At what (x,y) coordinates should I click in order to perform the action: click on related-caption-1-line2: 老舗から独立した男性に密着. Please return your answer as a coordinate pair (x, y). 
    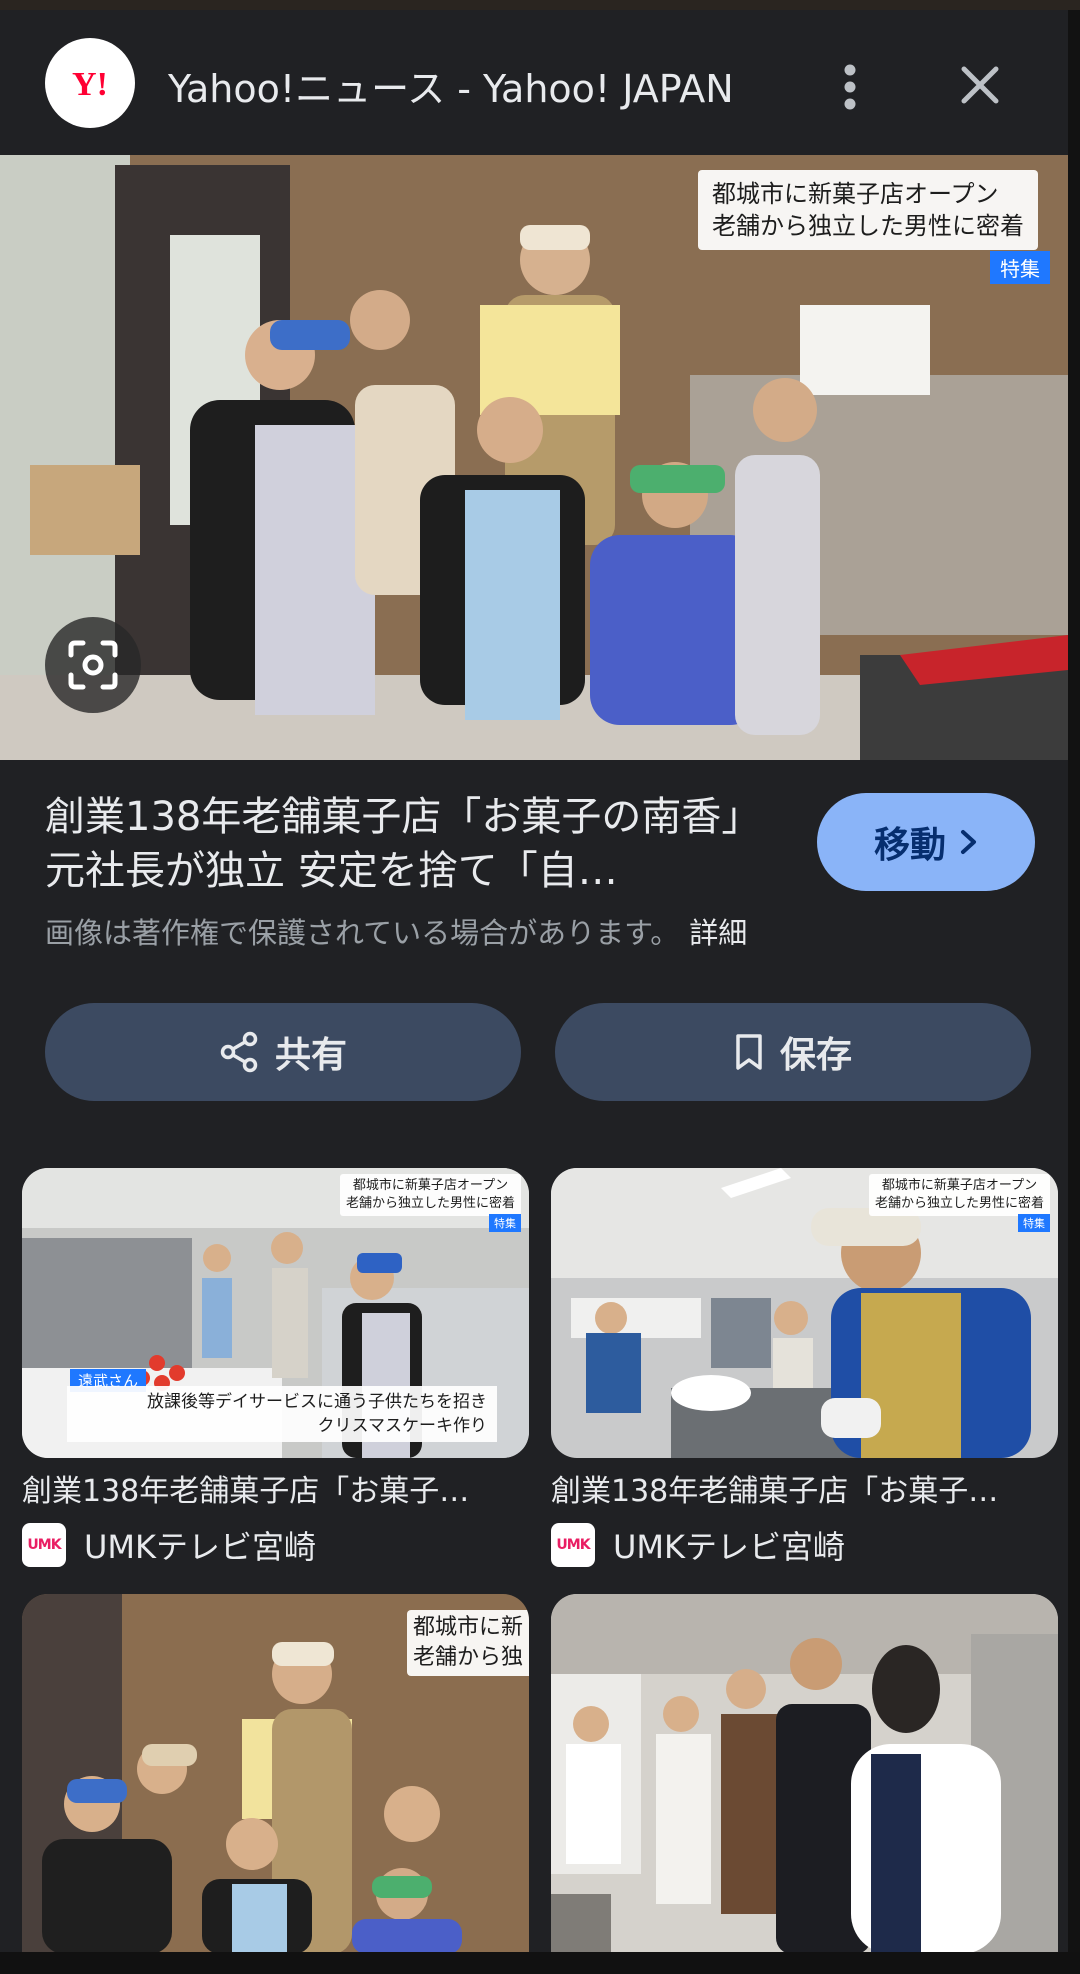
    Looking at the image, I should click on (430, 1203).